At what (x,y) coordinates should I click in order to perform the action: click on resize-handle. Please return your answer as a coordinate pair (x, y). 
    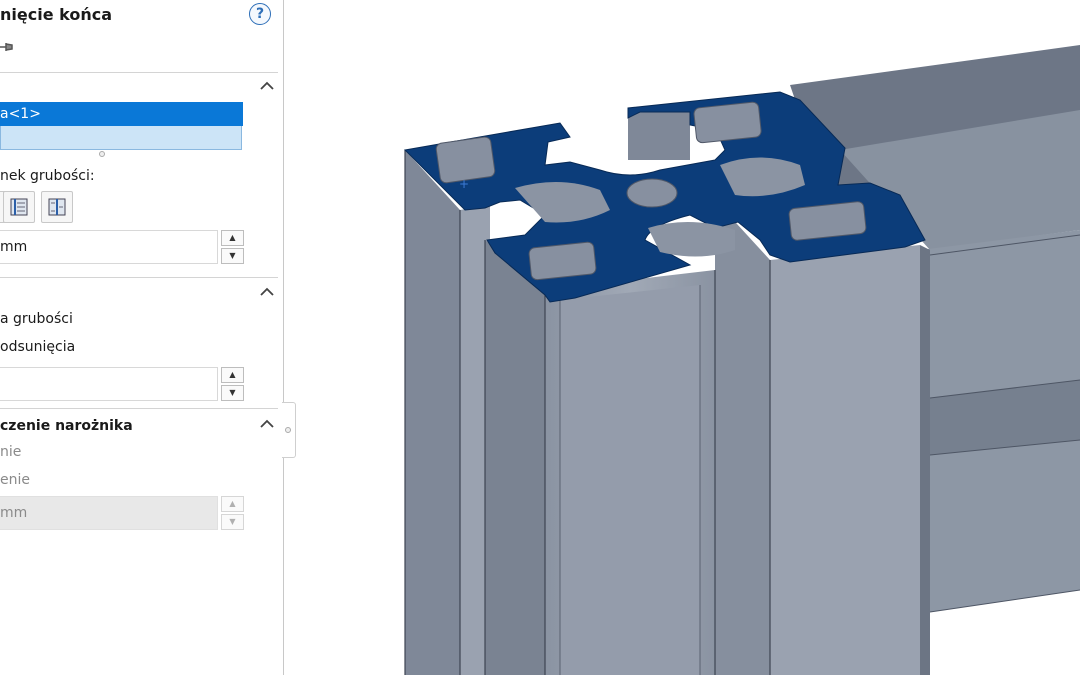
    Looking at the image, I should click on (102, 154).